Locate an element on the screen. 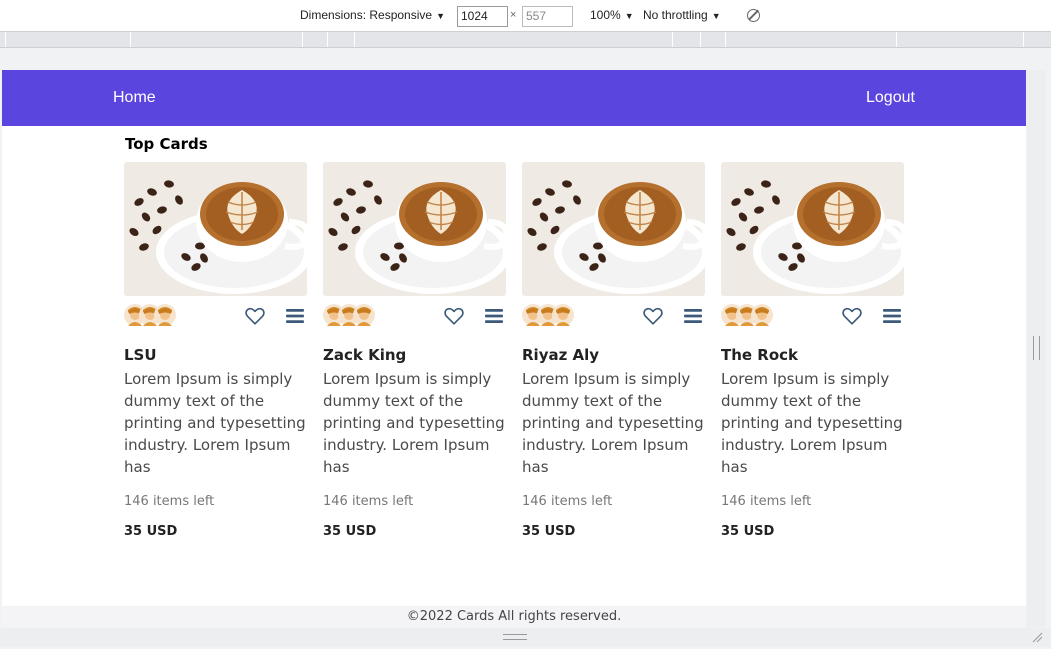 Image resolution: width=1051 pixels, height=649 pixels. zoom-label: 100% is located at coordinates (605, 15).